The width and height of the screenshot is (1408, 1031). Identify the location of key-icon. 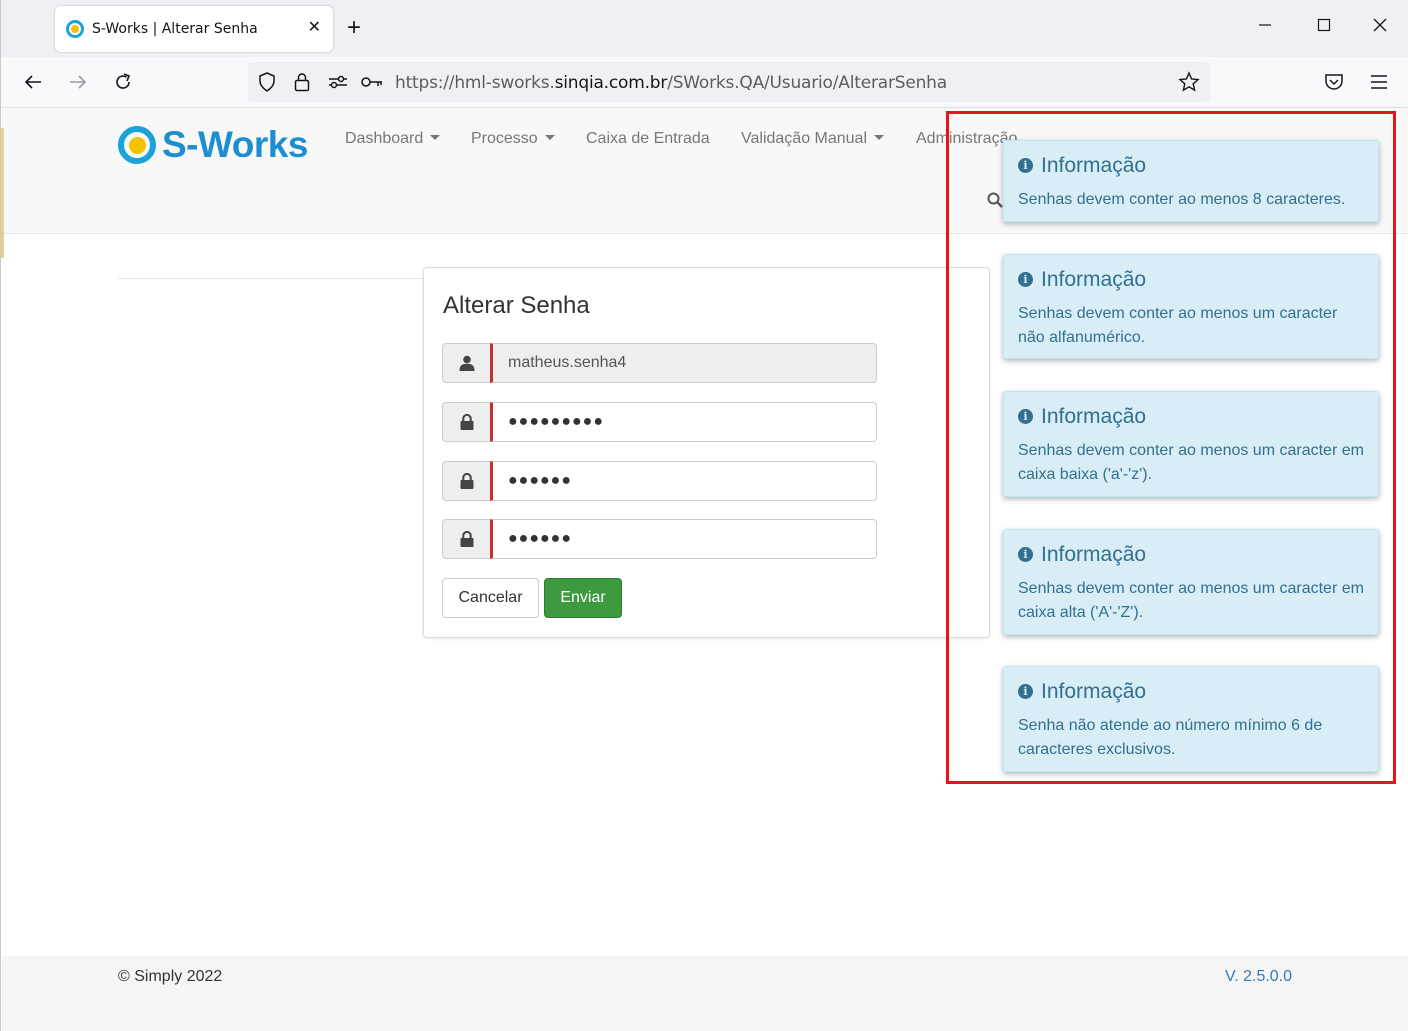
(372, 82).